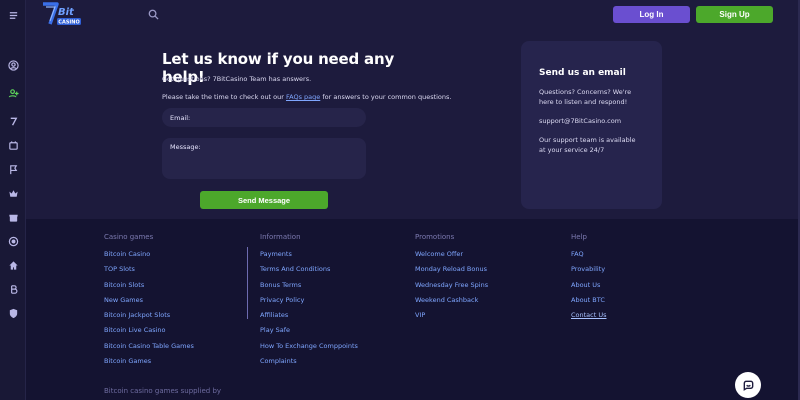  What do you see at coordinates (451, 287) in the screenshot?
I see `footer-link: Wednesday Free Spins` at bounding box center [451, 287].